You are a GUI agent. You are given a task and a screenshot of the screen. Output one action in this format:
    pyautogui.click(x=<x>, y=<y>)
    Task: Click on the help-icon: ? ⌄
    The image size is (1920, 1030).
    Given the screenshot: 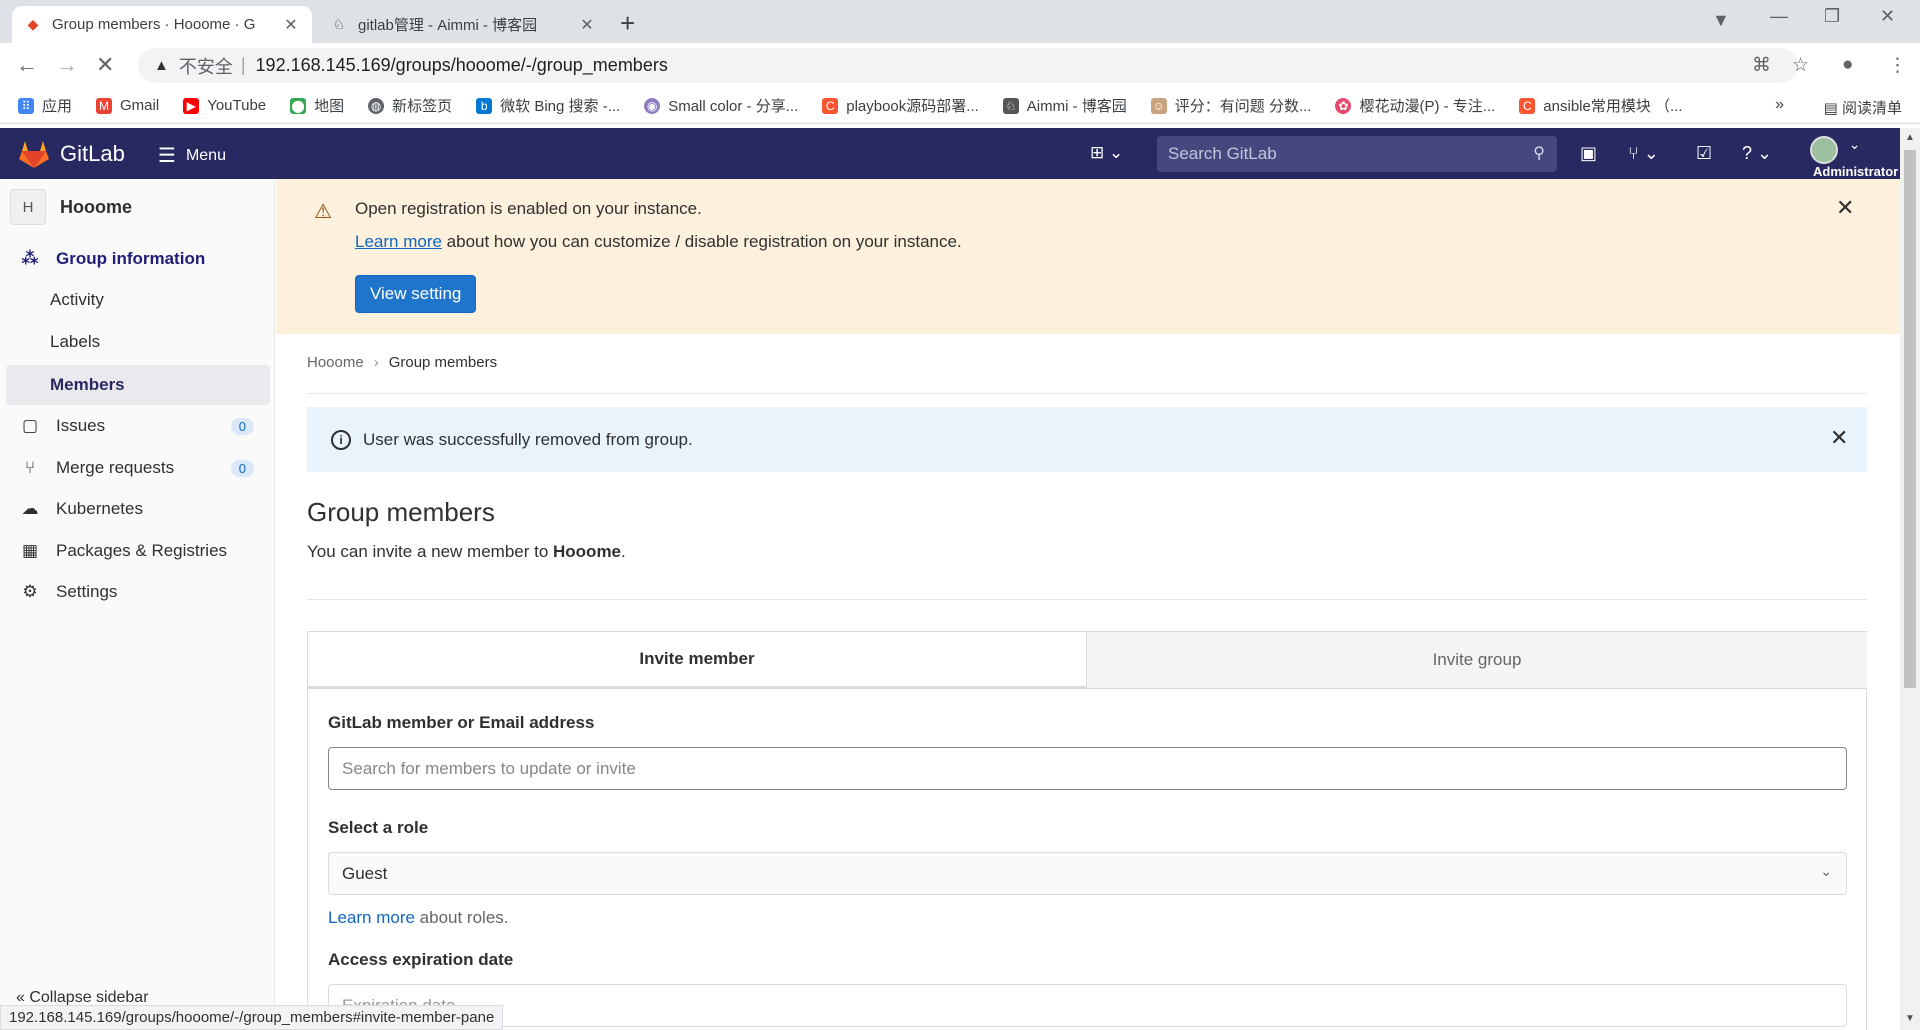 What is the action you would take?
    pyautogui.click(x=1757, y=153)
    